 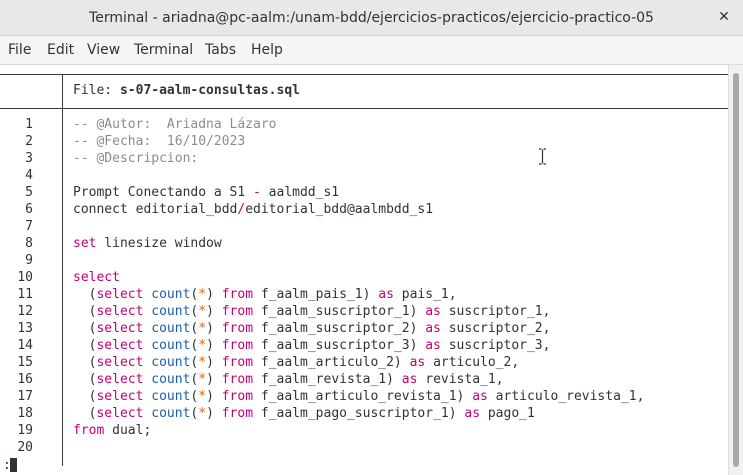 What do you see at coordinates (364, 141) in the screenshot?
I see `code-line: 2 -- @Fecha: 16/10/2023` at bounding box center [364, 141].